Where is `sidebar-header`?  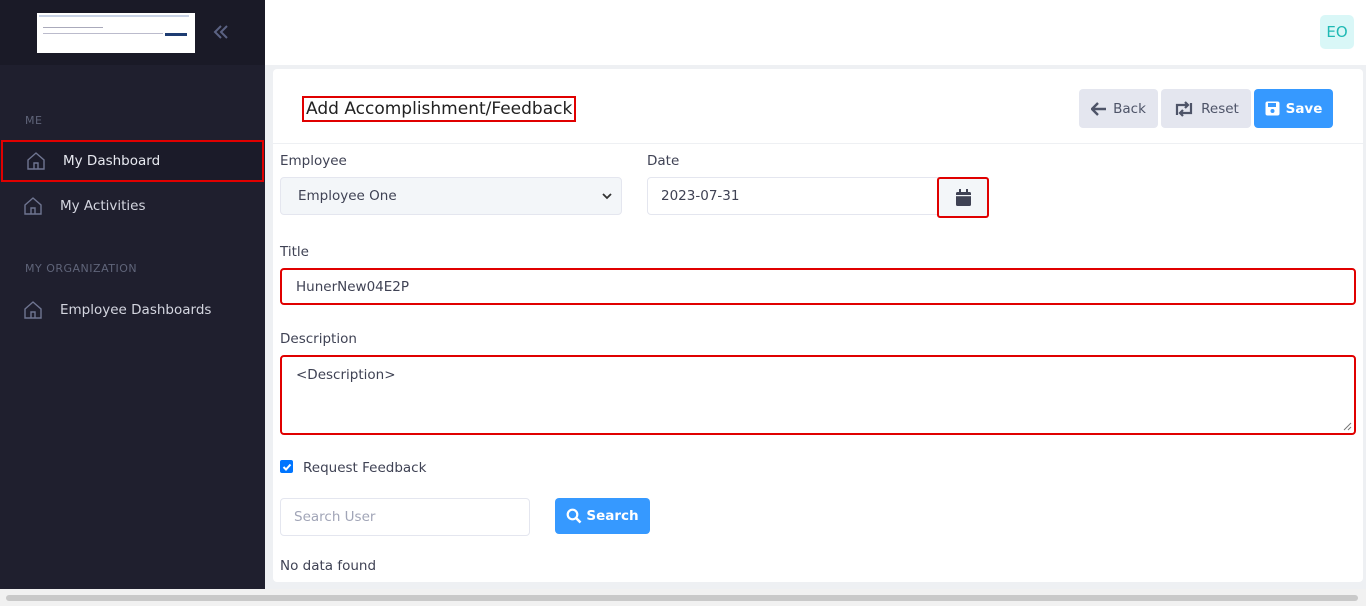
sidebar-header is located at coordinates (132, 32).